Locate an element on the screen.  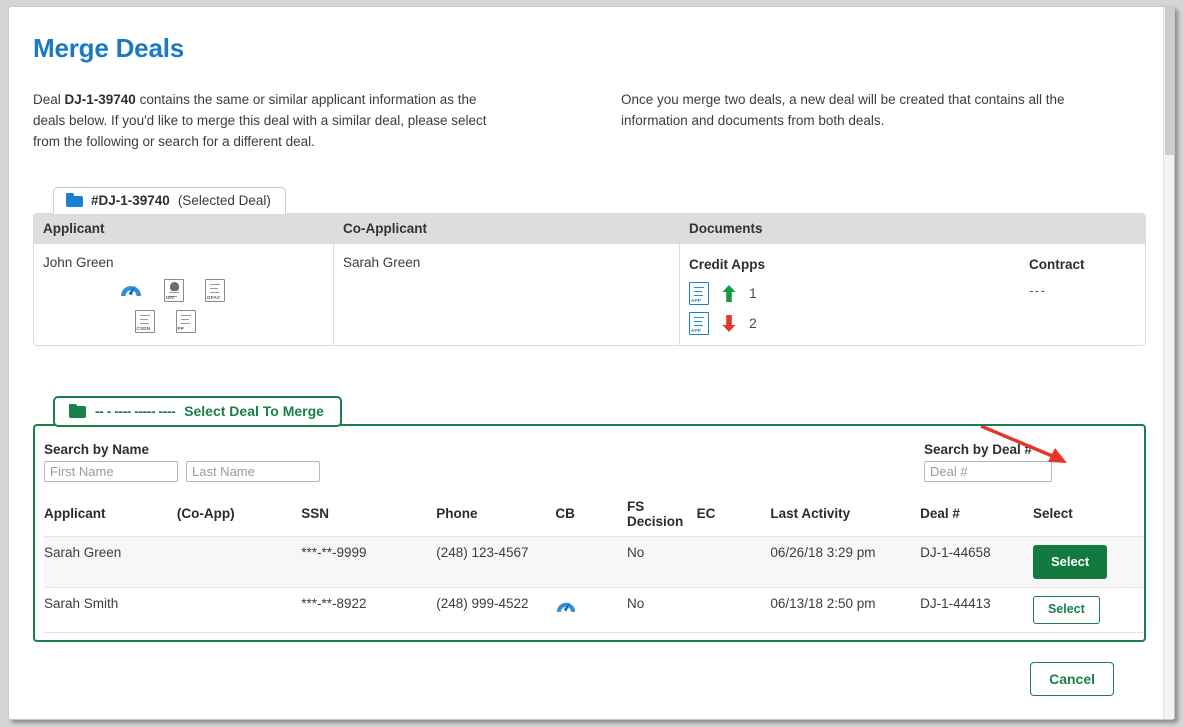
header-ec: EC is located at coordinates (706, 514).